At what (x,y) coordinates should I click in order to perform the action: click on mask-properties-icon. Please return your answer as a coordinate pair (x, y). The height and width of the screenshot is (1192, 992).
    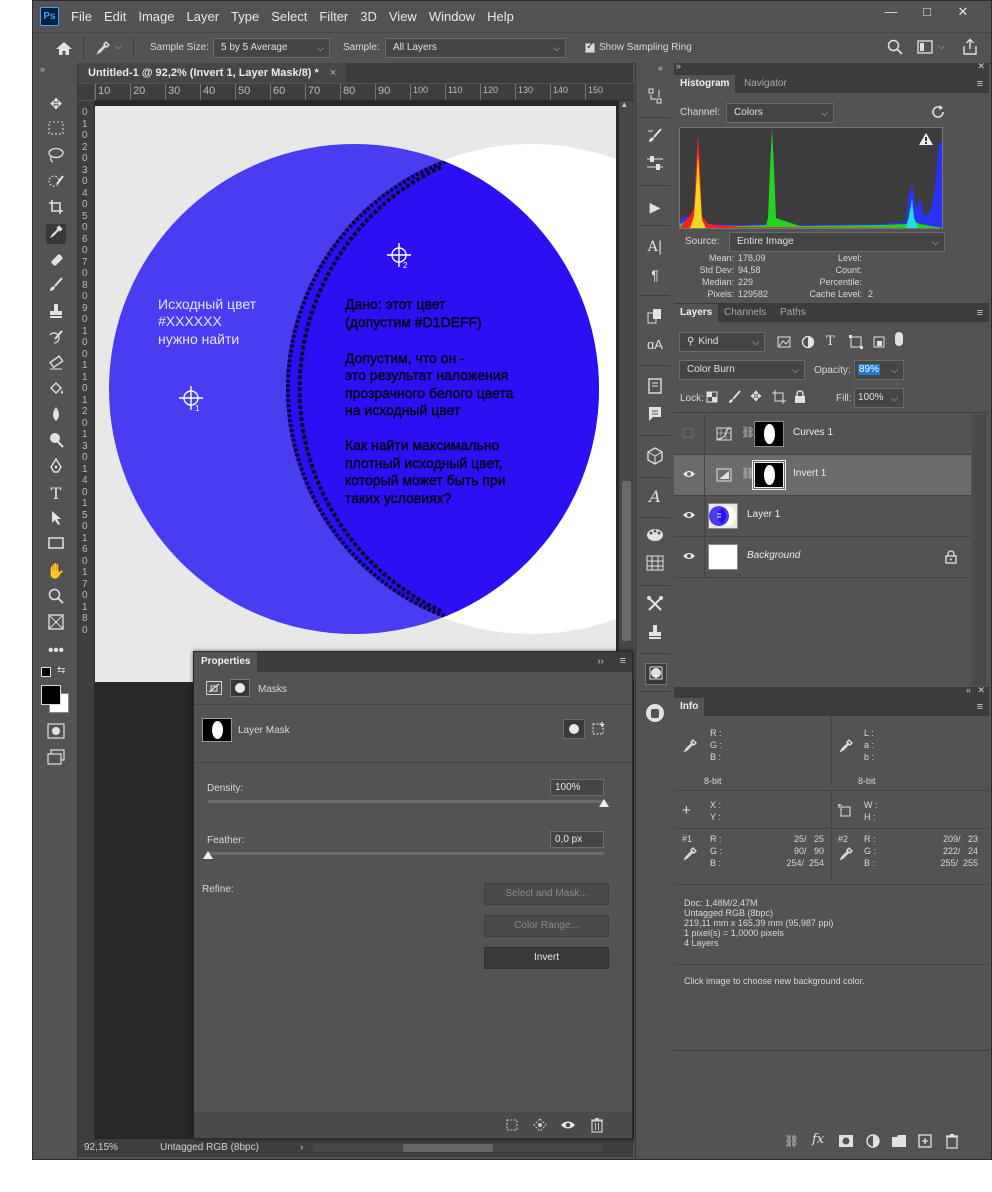
    Looking at the image, I should click on (240, 688).